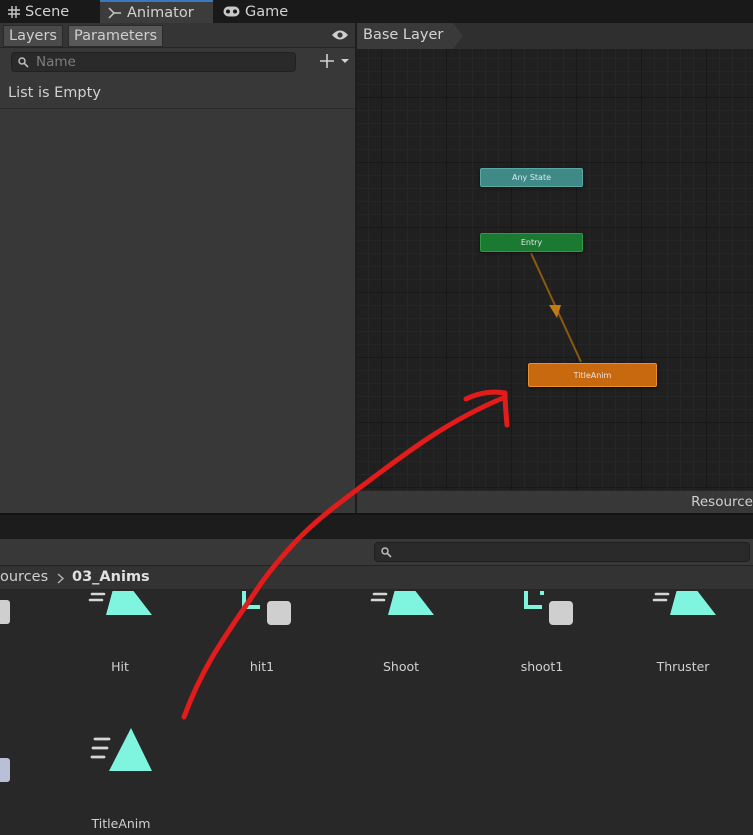 This screenshot has width=753, height=835. What do you see at coordinates (401, 666) in the screenshot?
I see `asset-label-shoot: Shoot` at bounding box center [401, 666].